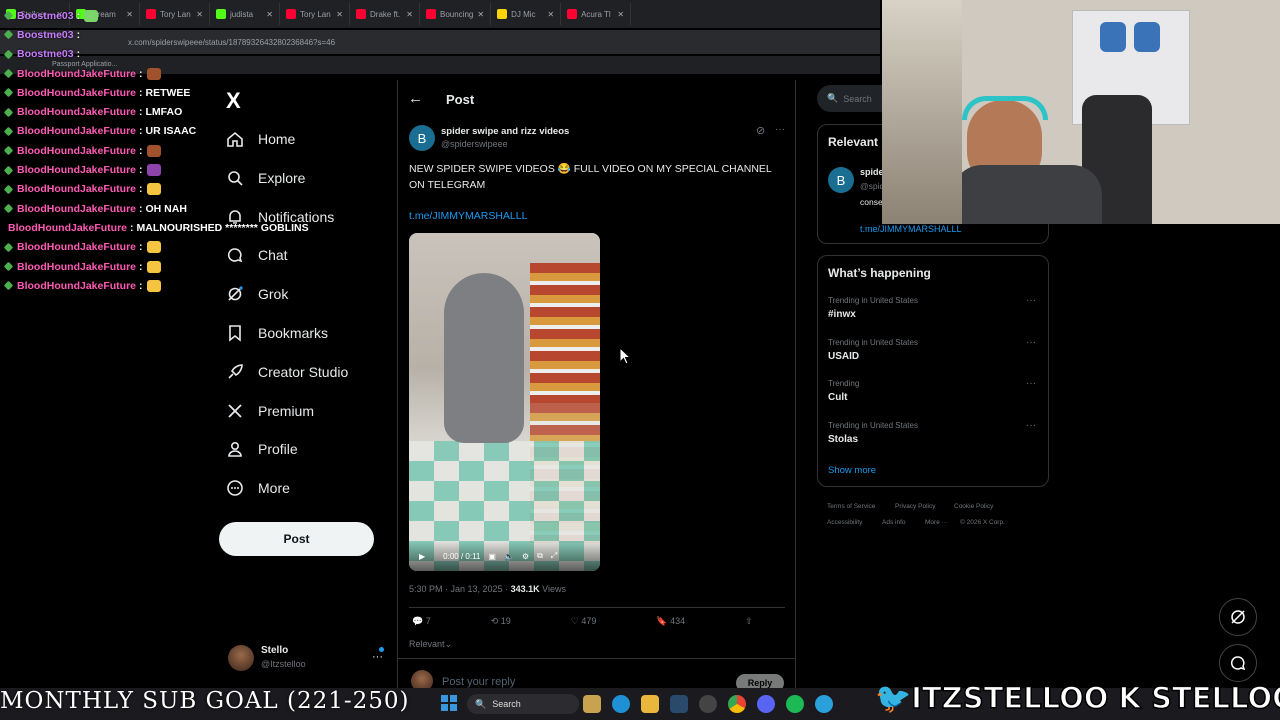 The image size is (1280, 720). Describe the element at coordinates (780, 129) in the screenshot. I see `post-more-icon: ···` at that location.